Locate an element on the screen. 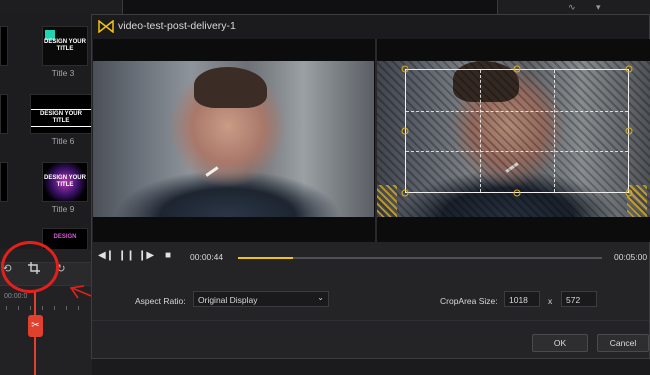 The image size is (650, 375). playback-progress-fill is located at coordinates (265, 258).